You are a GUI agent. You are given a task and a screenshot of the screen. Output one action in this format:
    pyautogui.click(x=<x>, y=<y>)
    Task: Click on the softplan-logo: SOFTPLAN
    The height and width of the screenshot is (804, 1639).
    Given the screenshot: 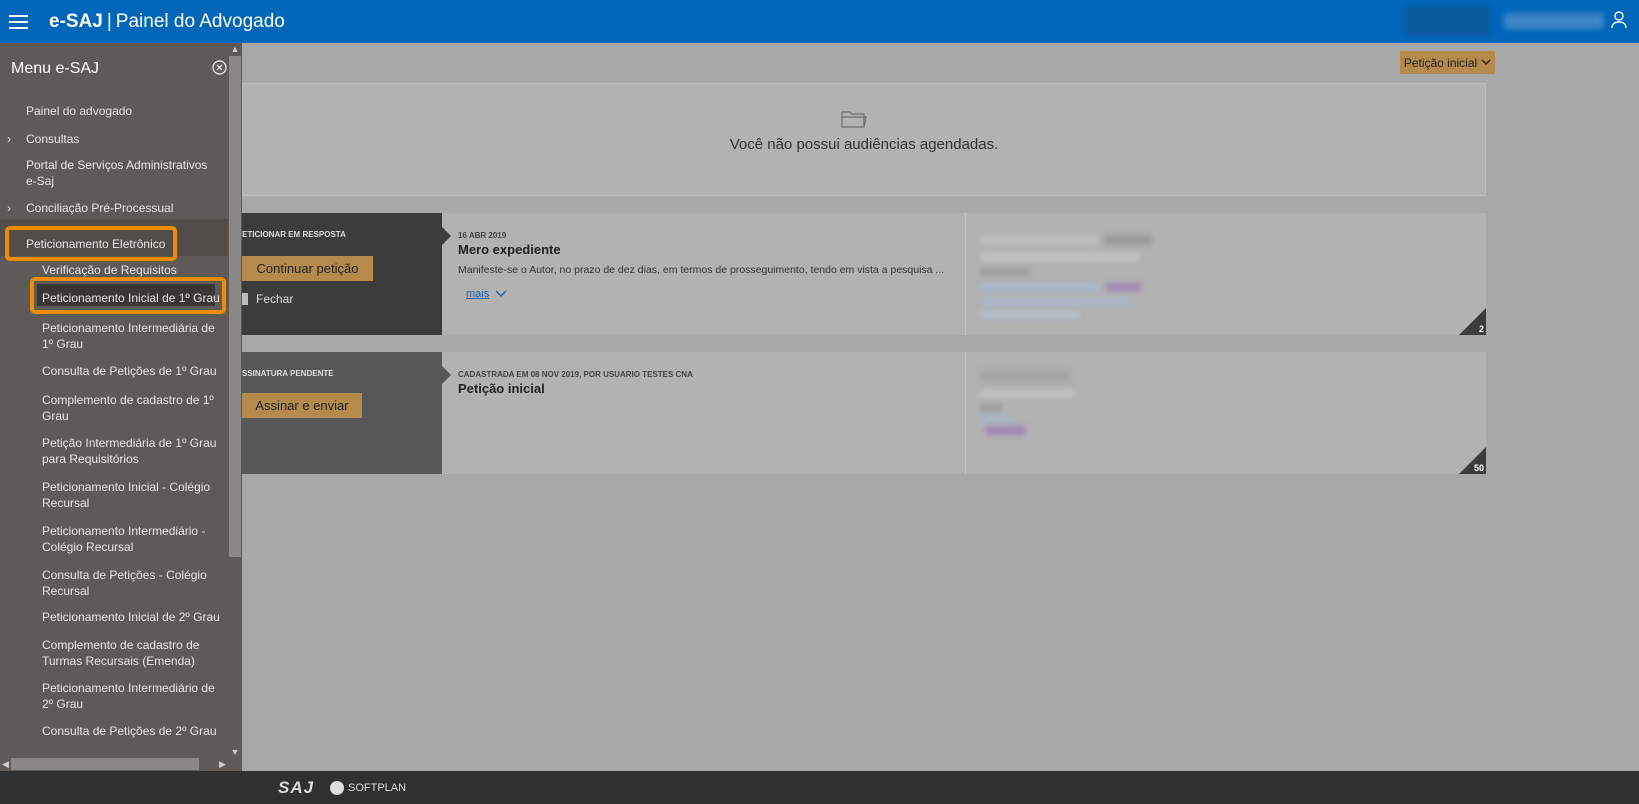 What is the action you would take?
    pyautogui.click(x=368, y=788)
    